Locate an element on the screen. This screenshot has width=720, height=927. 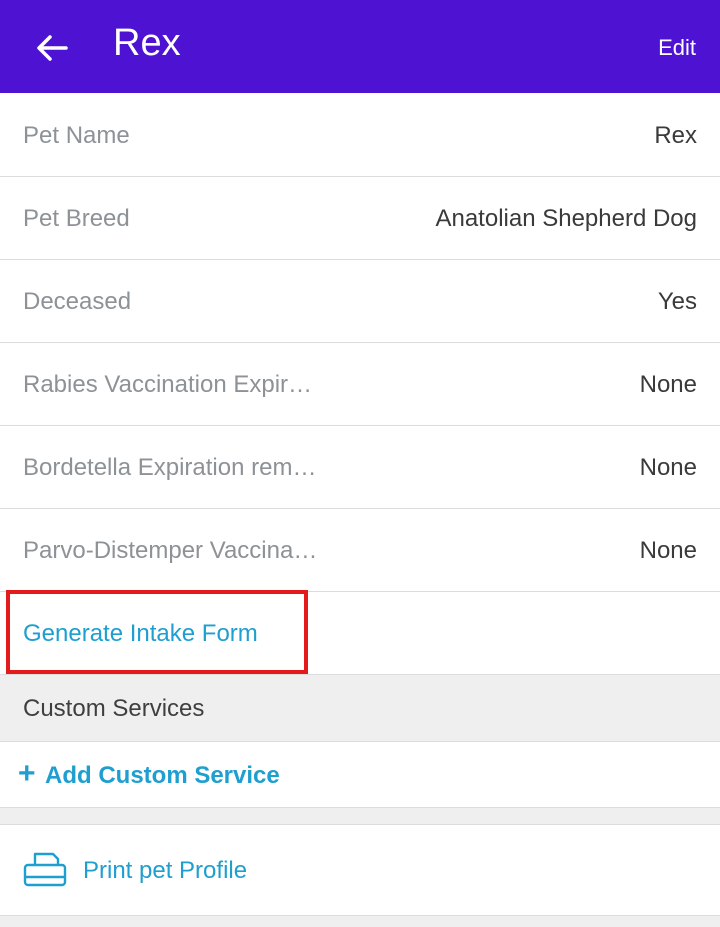
detail-row-pet-name: Pet Name Rex is located at coordinates (360, 135).